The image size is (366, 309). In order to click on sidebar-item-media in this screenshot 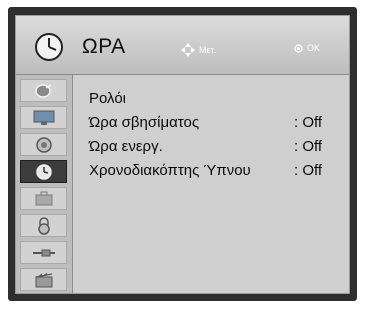, I will do `click(43, 279)`.